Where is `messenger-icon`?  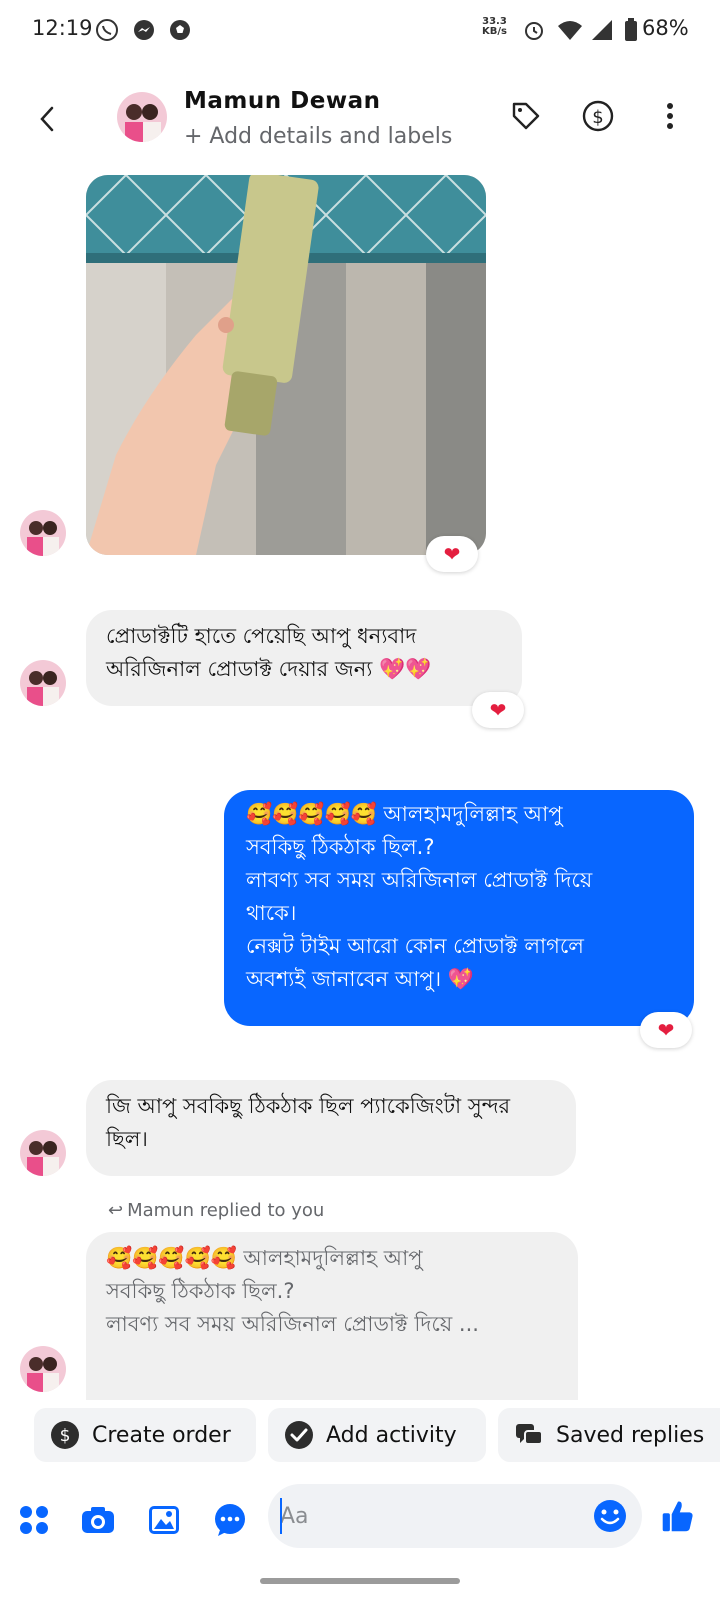
messenger-icon is located at coordinates (144, 30).